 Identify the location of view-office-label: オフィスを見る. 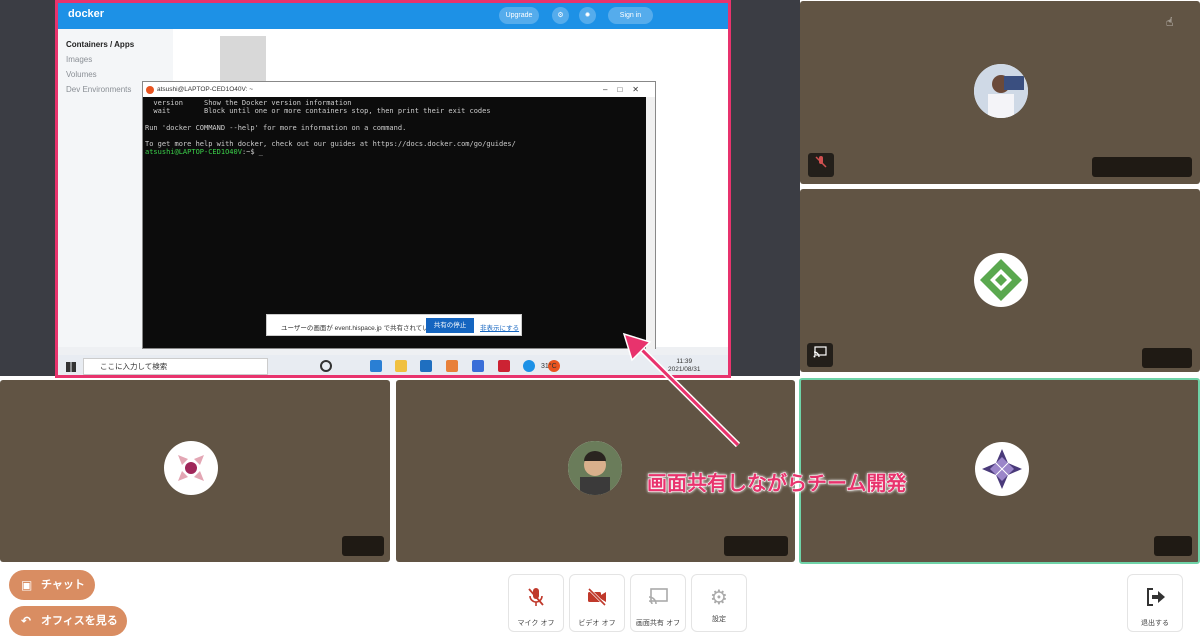
(79, 620).